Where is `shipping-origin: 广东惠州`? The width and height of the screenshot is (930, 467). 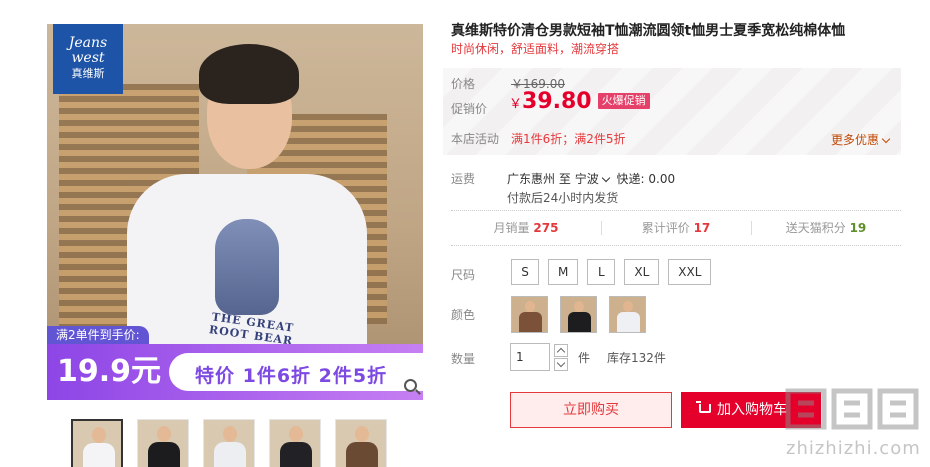 shipping-origin: 广东惠州 is located at coordinates (531, 179).